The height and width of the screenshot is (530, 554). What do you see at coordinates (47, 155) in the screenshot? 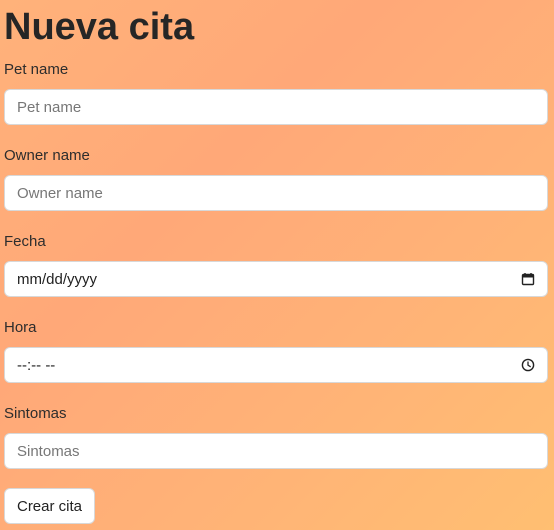
I see `owner-name-label: Owner name` at bounding box center [47, 155].